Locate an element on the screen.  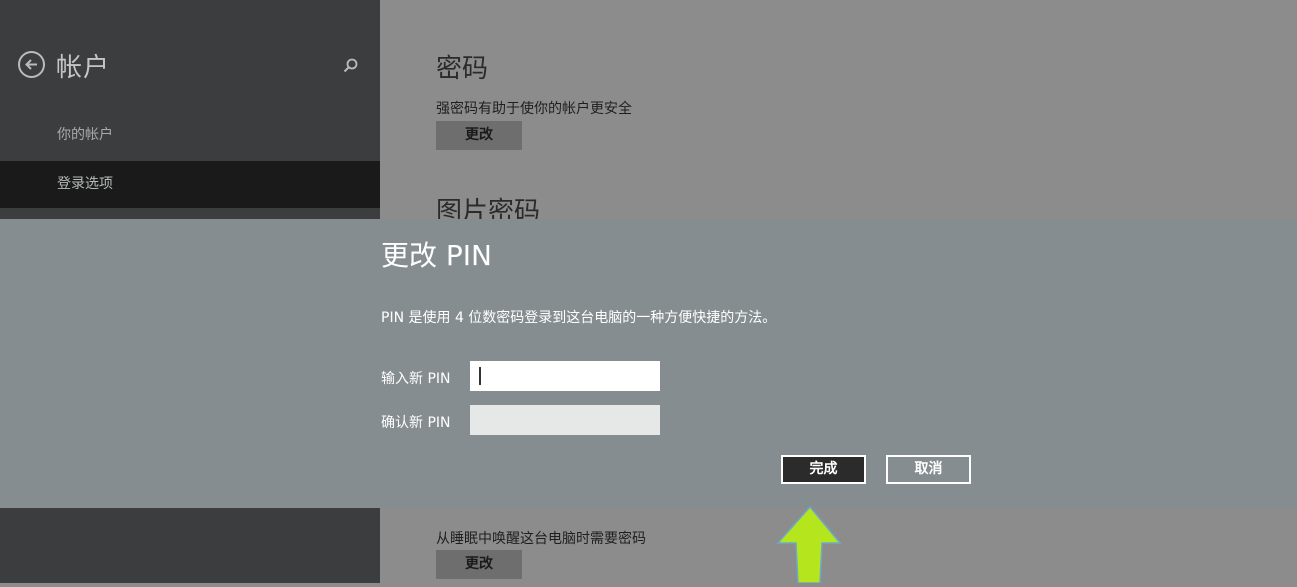
wake-password-desc: 从睡眠中唤醒这台电脑时需要密码 is located at coordinates (541, 539).